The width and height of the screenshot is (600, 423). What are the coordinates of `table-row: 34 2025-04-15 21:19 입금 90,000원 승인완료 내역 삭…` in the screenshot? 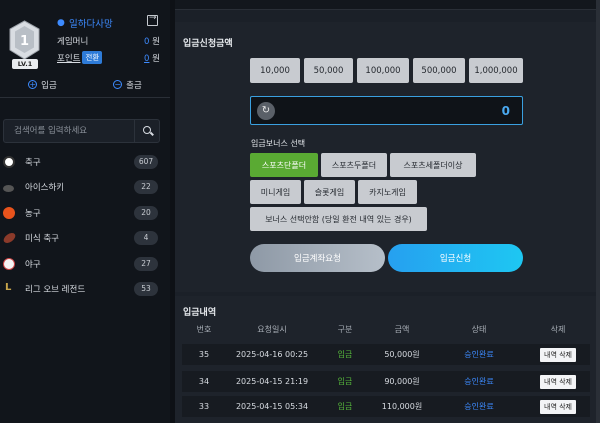 It's located at (386, 381).